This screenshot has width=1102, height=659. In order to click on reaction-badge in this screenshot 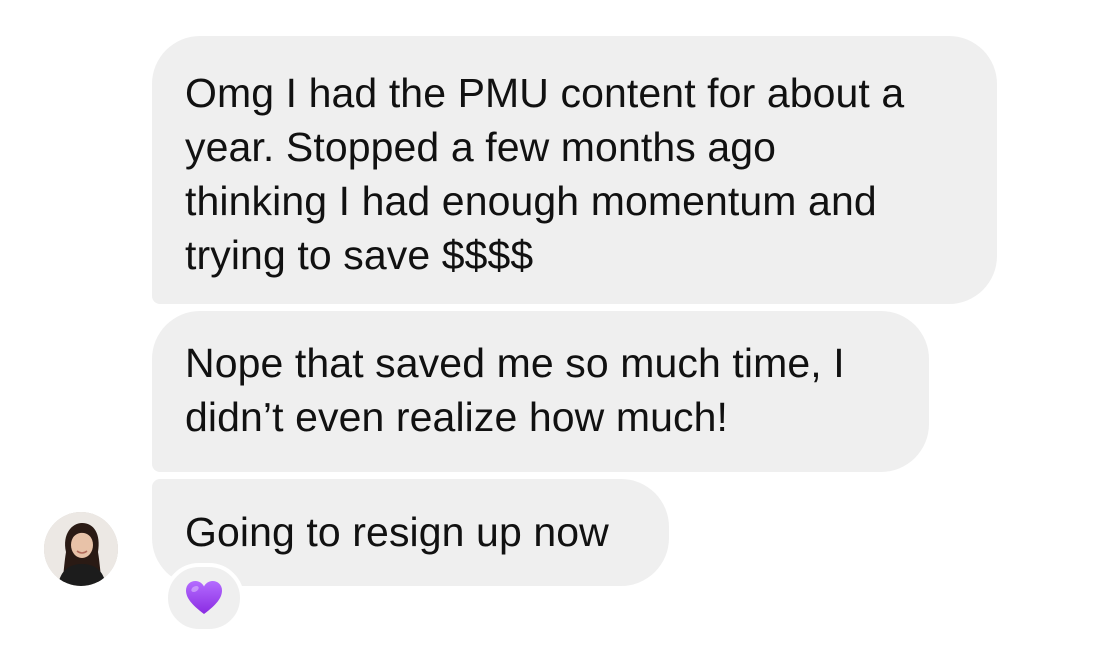, I will do `click(204, 598)`.